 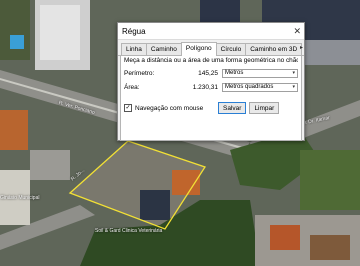 What do you see at coordinates (20, 198) in the screenshot?
I see `place-label: Ginásio Municipal` at bounding box center [20, 198].